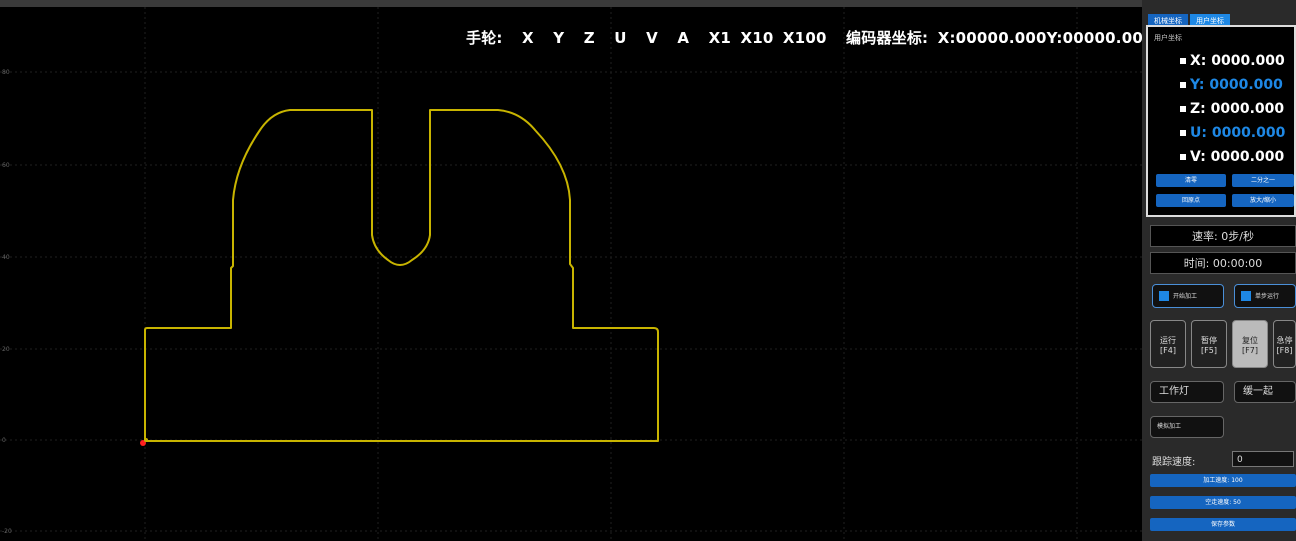  I want to click on axis-a: A, so click(683, 38).